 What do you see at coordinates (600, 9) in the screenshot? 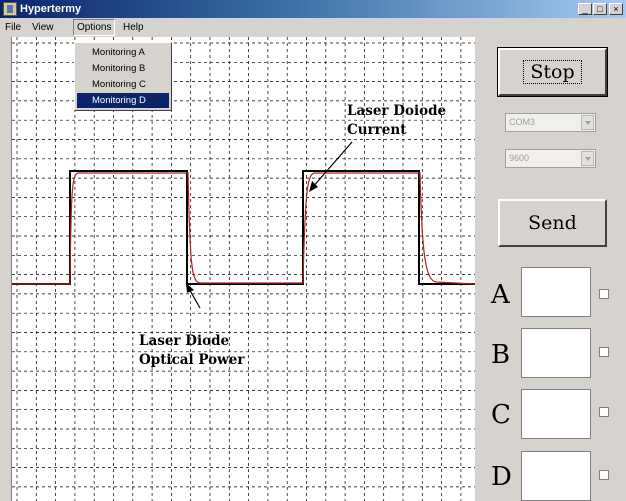
I see `maximize-button: □` at bounding box center [600, 9].